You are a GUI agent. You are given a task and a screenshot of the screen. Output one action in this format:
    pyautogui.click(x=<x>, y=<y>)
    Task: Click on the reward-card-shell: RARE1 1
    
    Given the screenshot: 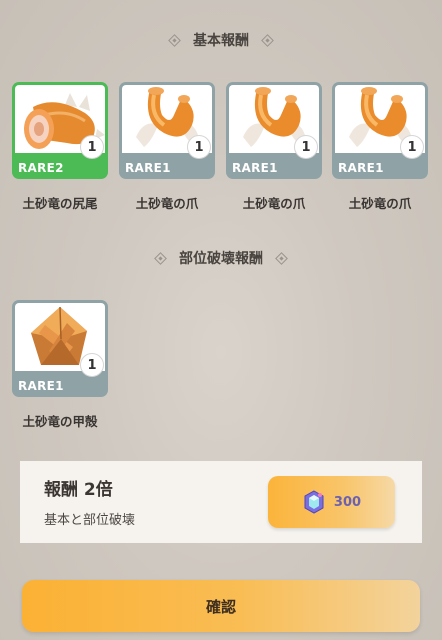 What is the action you would take?
    pyautogui.click(x=60, y=348)
    